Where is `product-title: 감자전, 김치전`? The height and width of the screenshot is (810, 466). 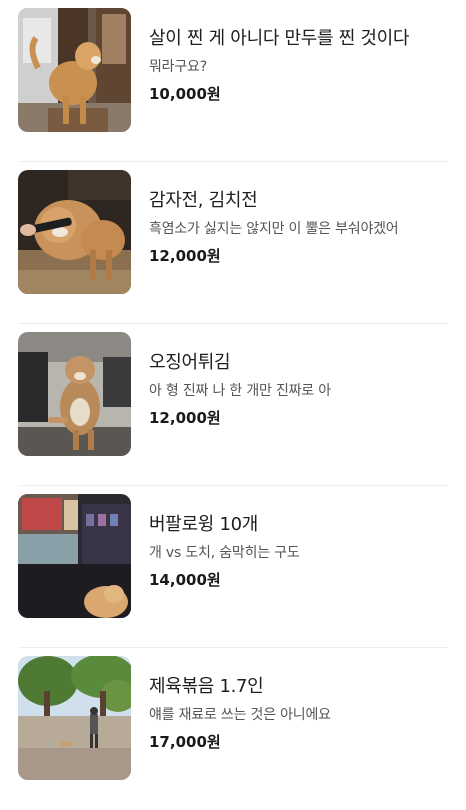
product-title: 감자전, 김치전 is located at coordinates (203, 200).